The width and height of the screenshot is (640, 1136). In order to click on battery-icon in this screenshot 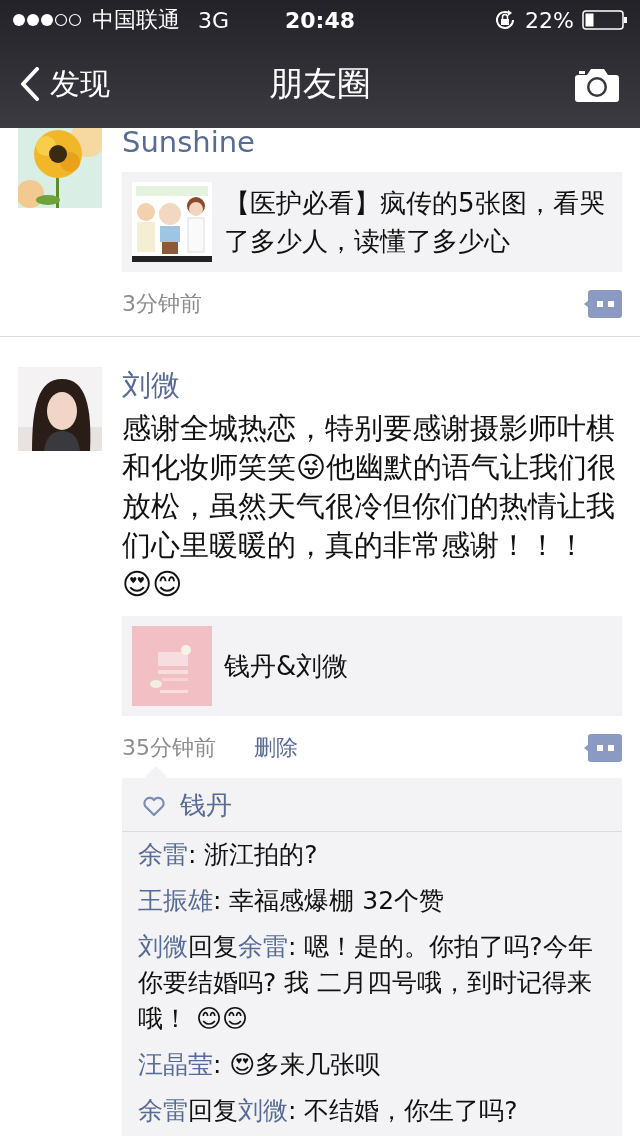, I will do `click(605, 20)`.